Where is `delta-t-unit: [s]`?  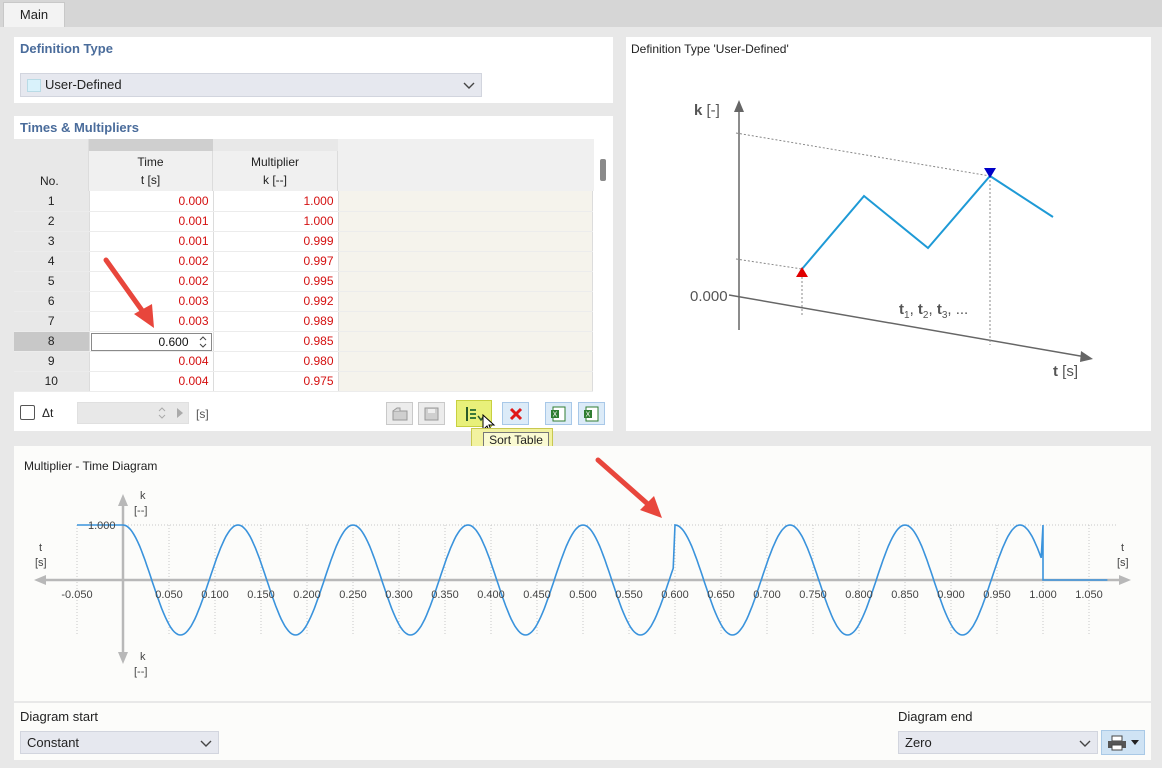
delta-t-unit: [s] is located at coordinates (202, 414).